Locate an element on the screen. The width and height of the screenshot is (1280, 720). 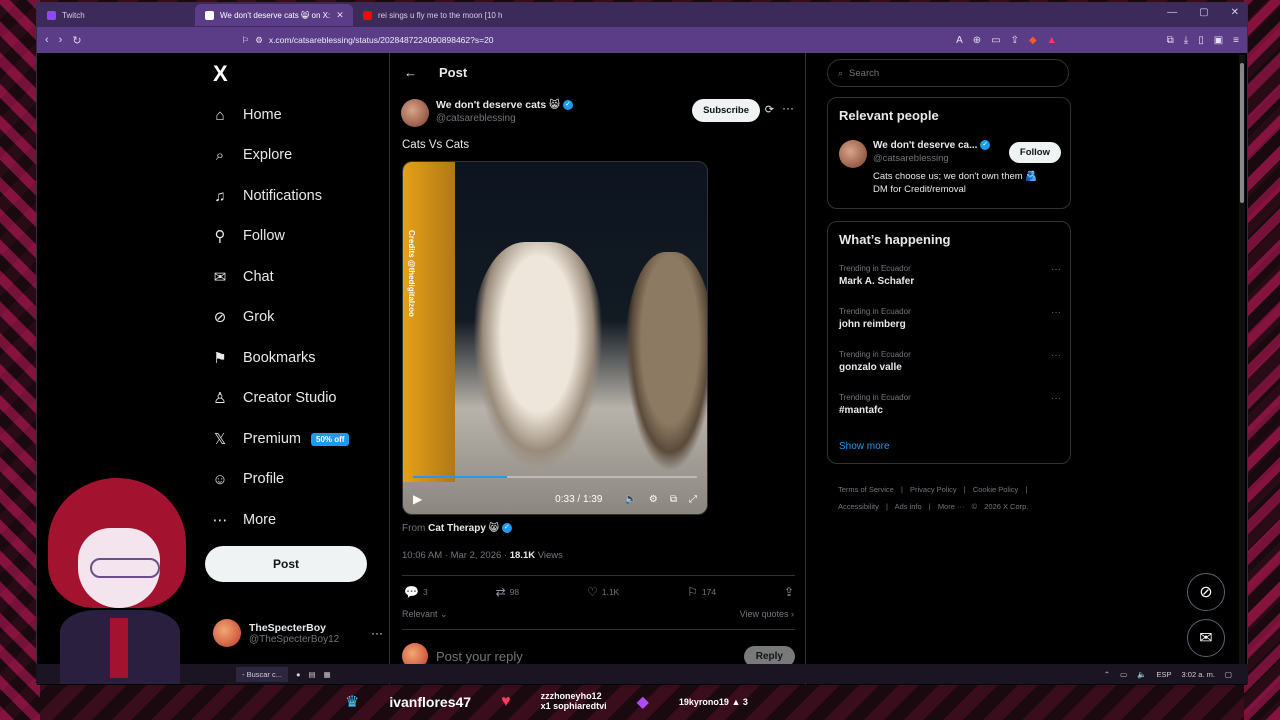
search-input is located at coordinates (949, 73).